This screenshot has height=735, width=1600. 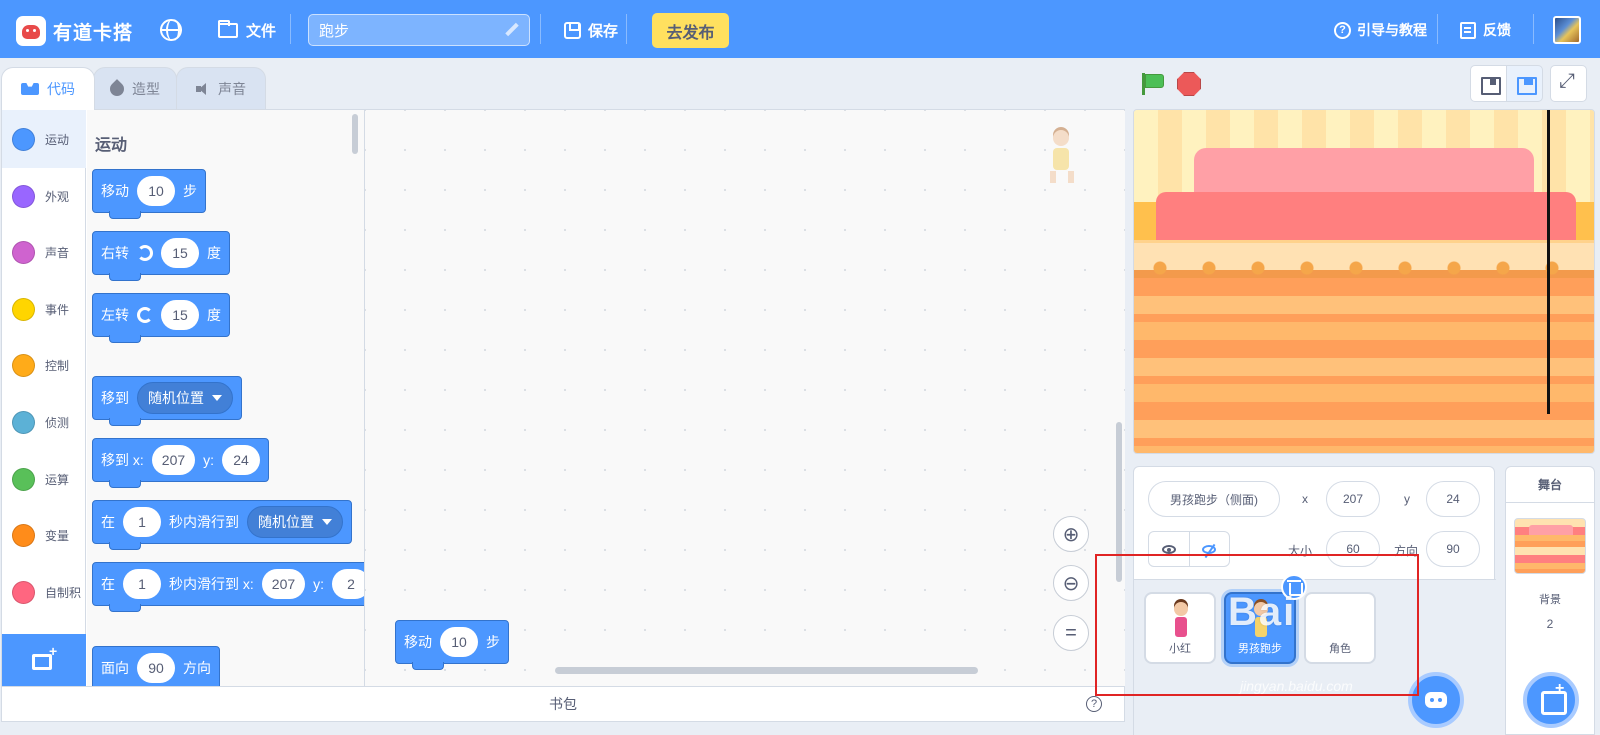 I want to click on category-label: 运算, so click(x=57, y=479).